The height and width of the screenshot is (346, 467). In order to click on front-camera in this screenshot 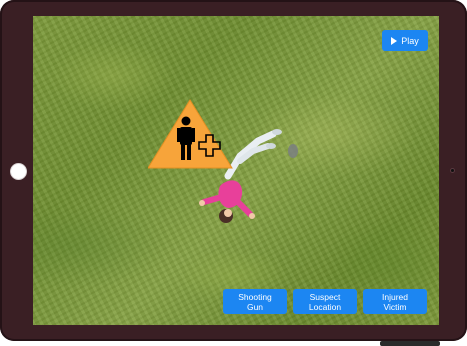, I will do `click(452, 170)`.